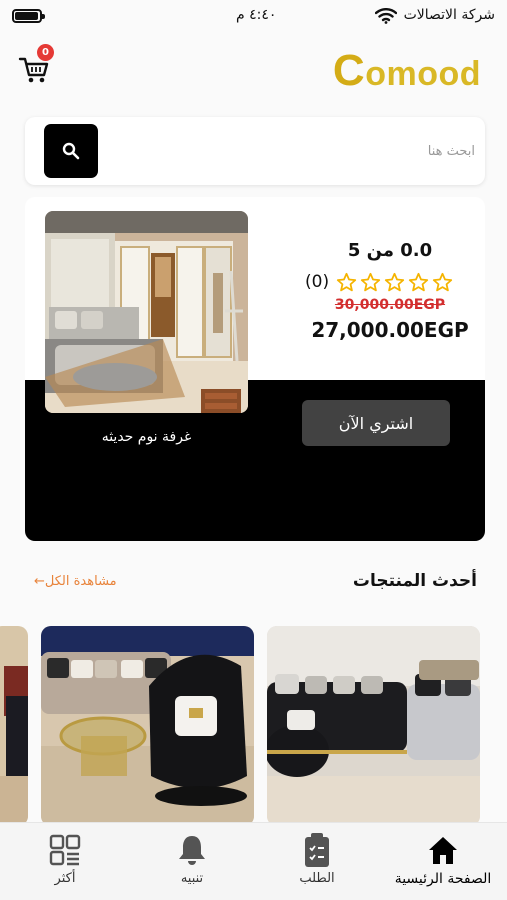 This screenshot has height=900, width=507. What do you see at coordinates (65, 850) in the screenshot?
I see `grid-menu-icon` at bounding box center [65, 850].